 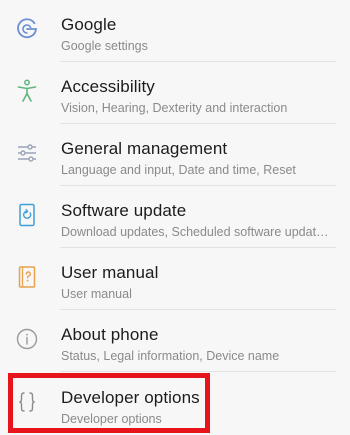 I want to click on divider, so click(x=198, y=371).